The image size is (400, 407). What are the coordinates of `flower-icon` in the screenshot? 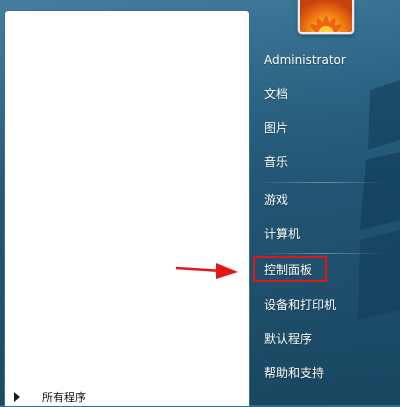 It's located at (326, 24).